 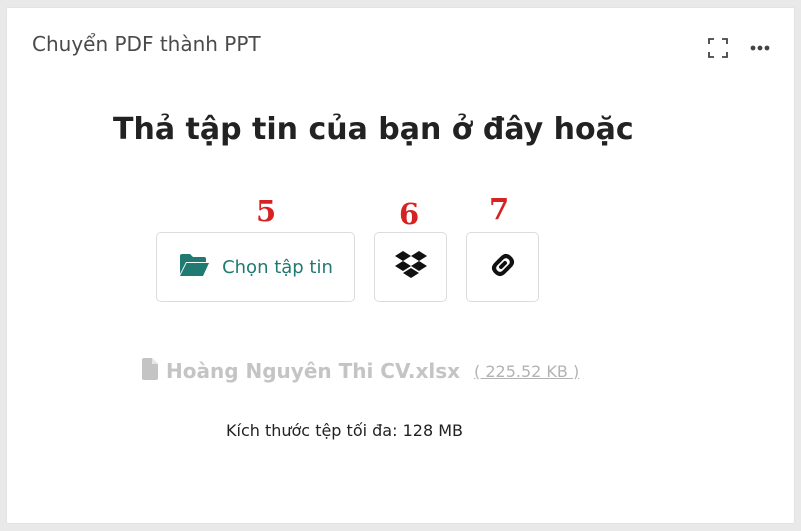 I want to click on choose-file-button: Chọn tập tin, so click(x=255, y=267).